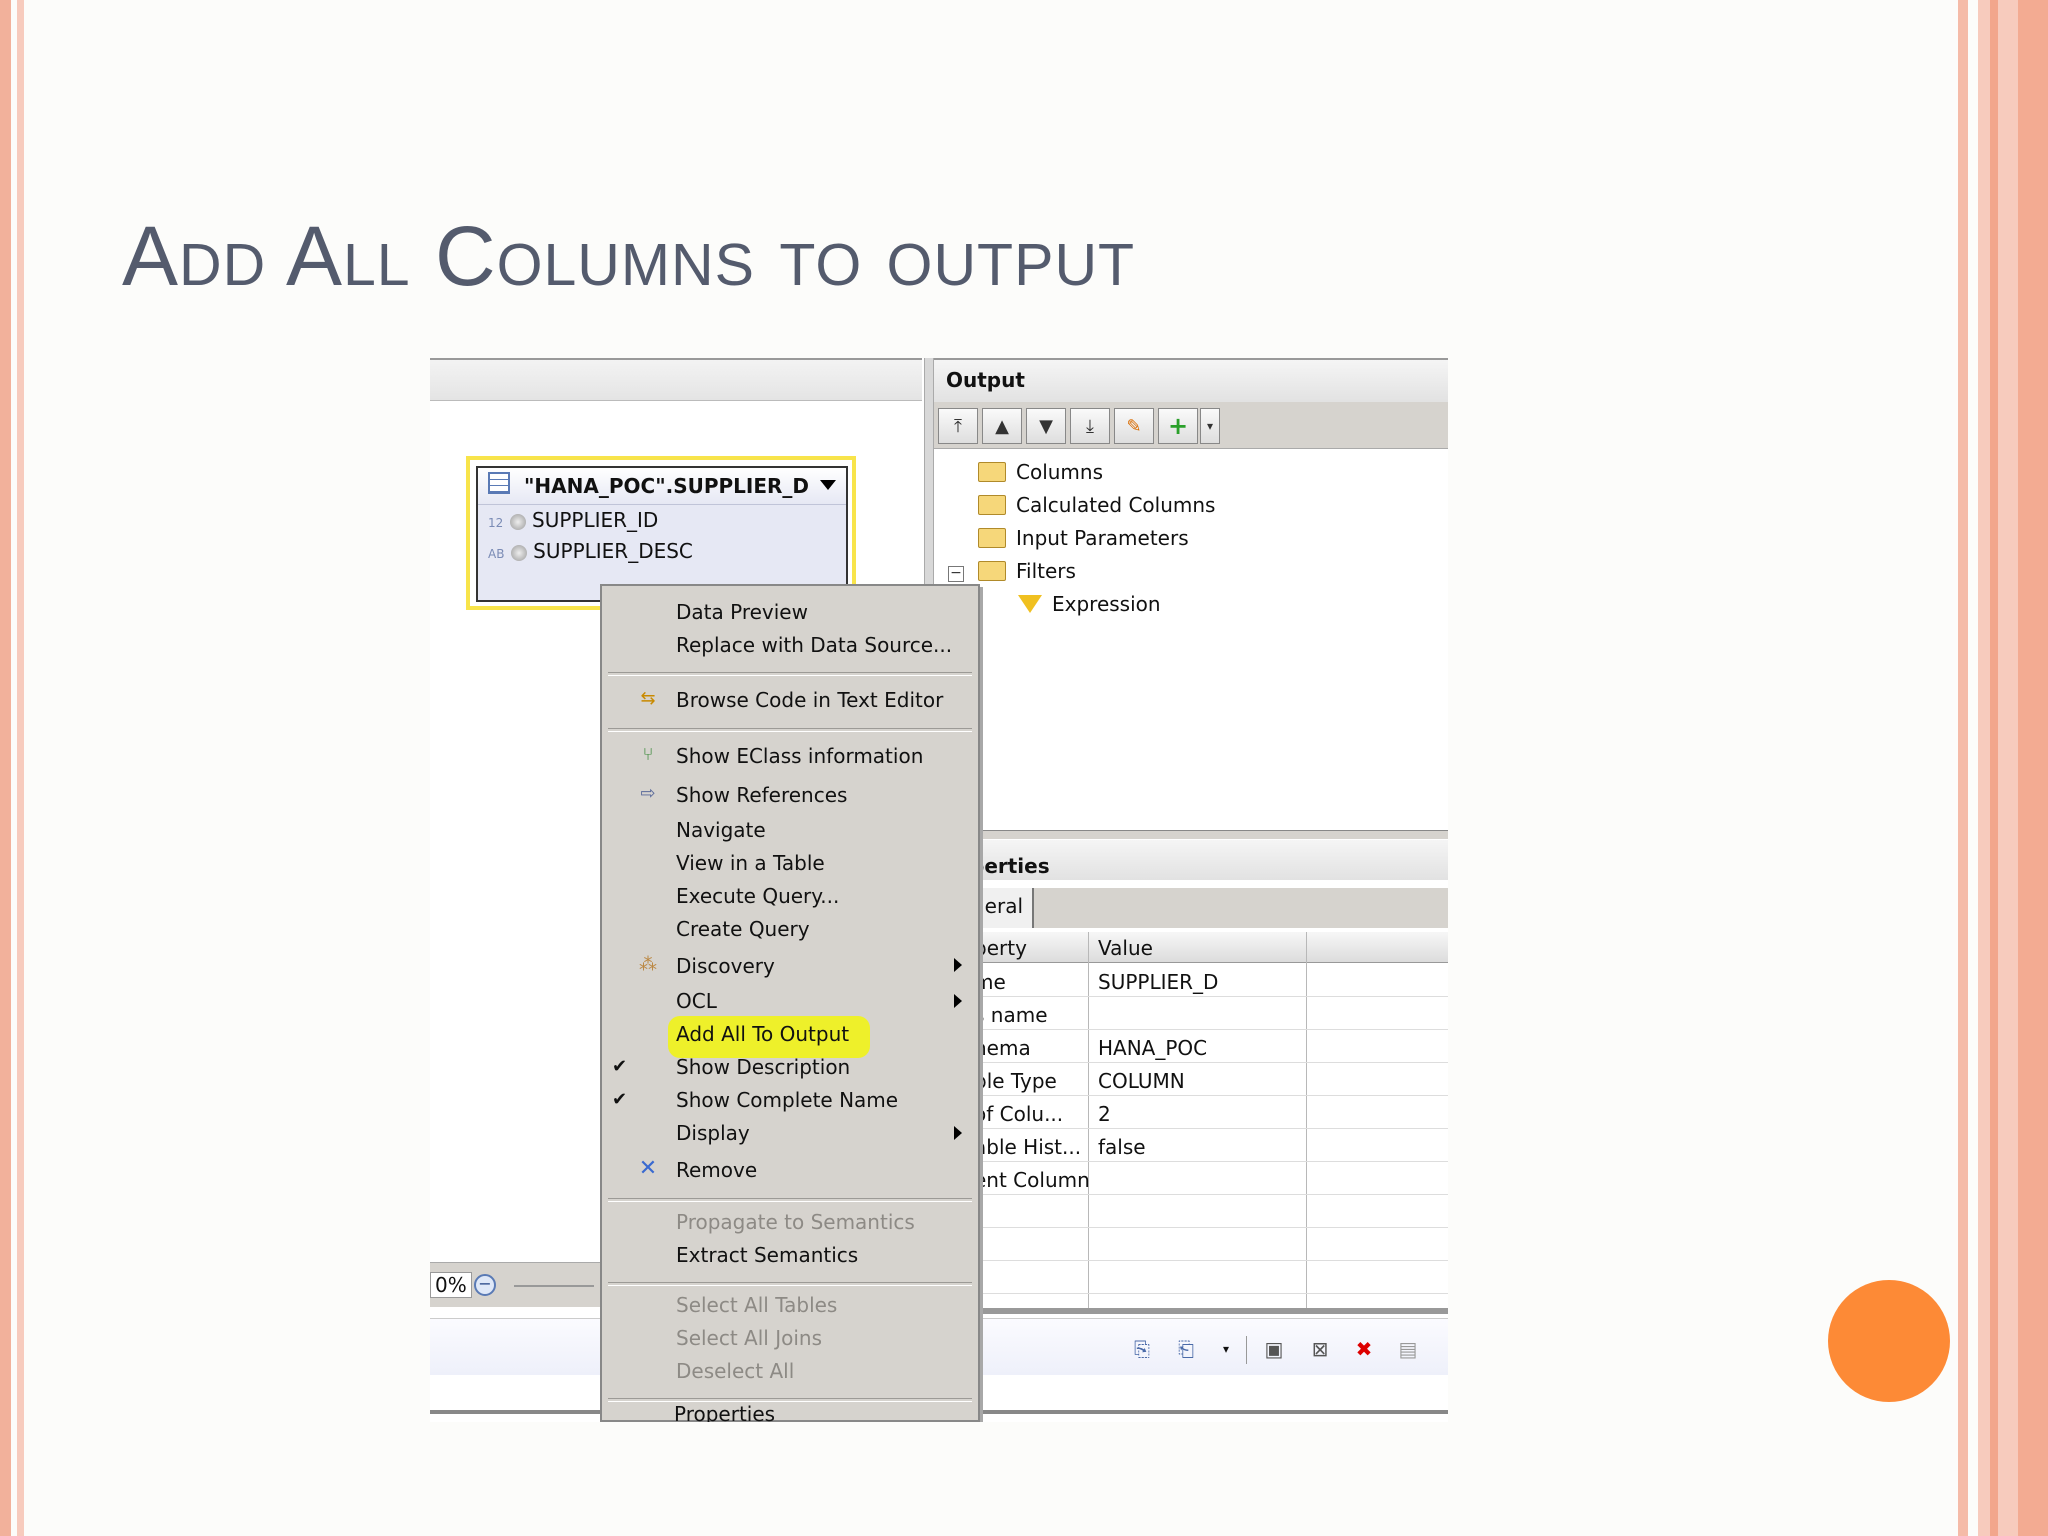  What do you see at coordinates (1158, 982) in the screenshot?
I see `property-value: SUPPLIER_D` at bounding box center [1158, 982].